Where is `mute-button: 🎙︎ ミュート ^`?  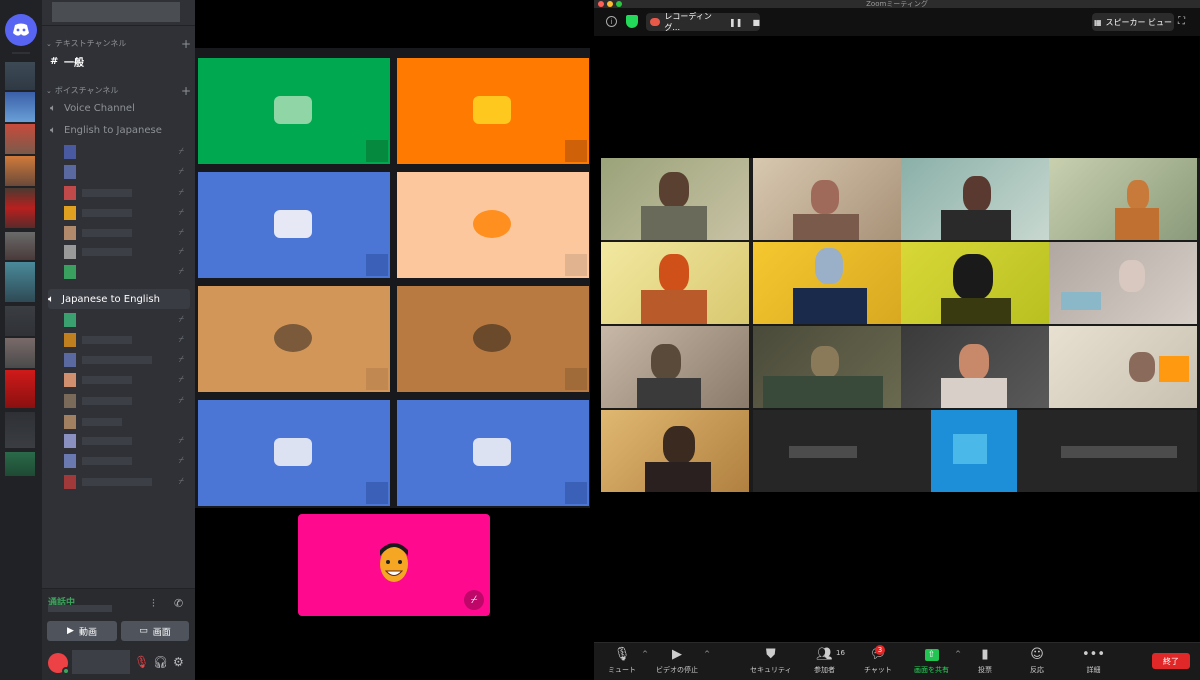 mute-button: 🎙︎ ミュート ^ is located at coordinates (628, 661).